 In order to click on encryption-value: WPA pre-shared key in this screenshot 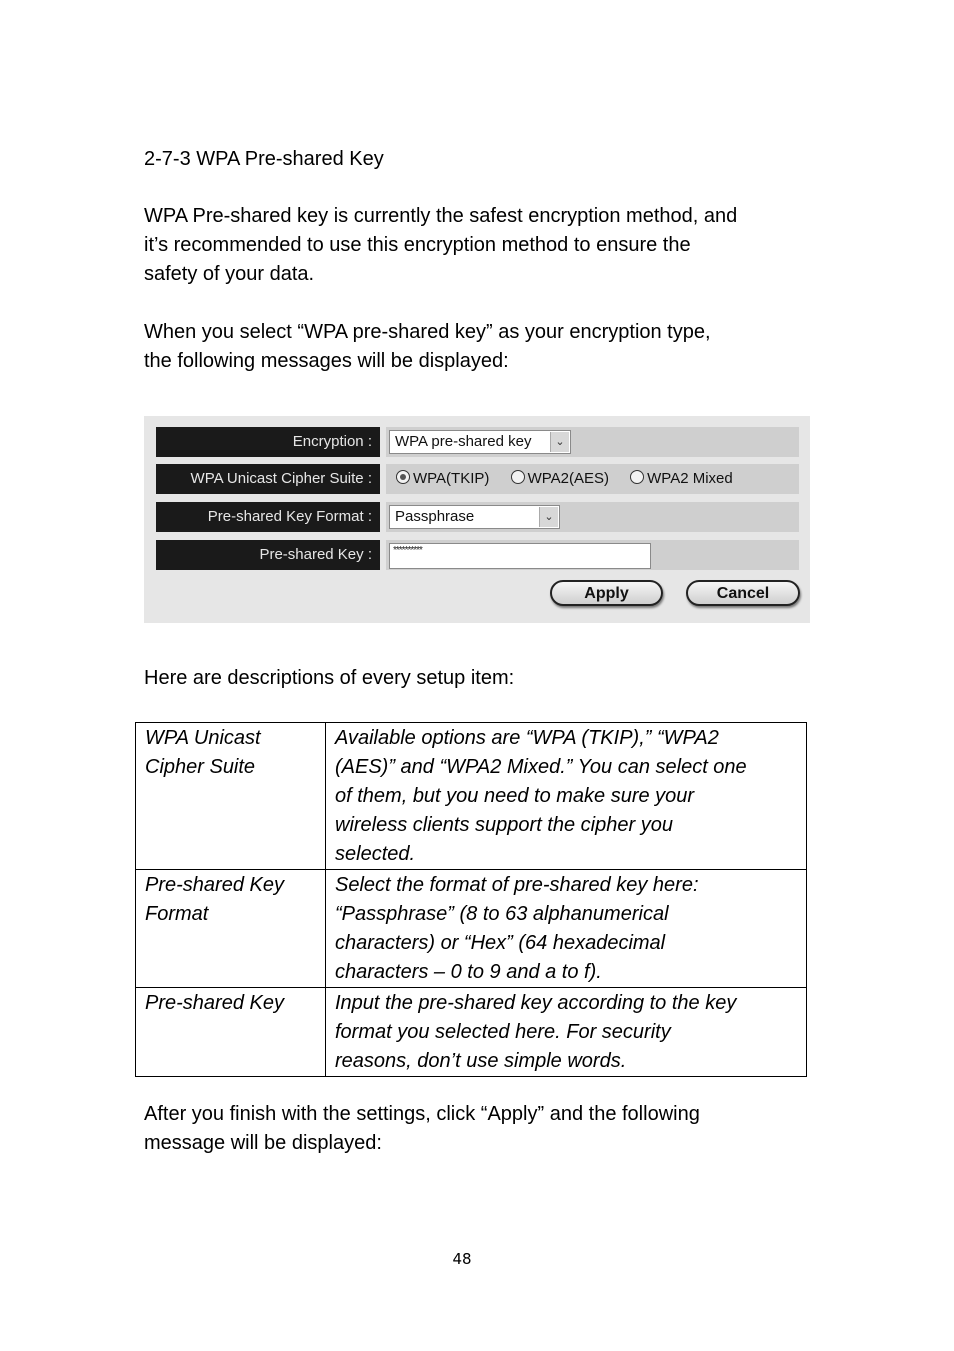, I will do `click(463, 441)`.